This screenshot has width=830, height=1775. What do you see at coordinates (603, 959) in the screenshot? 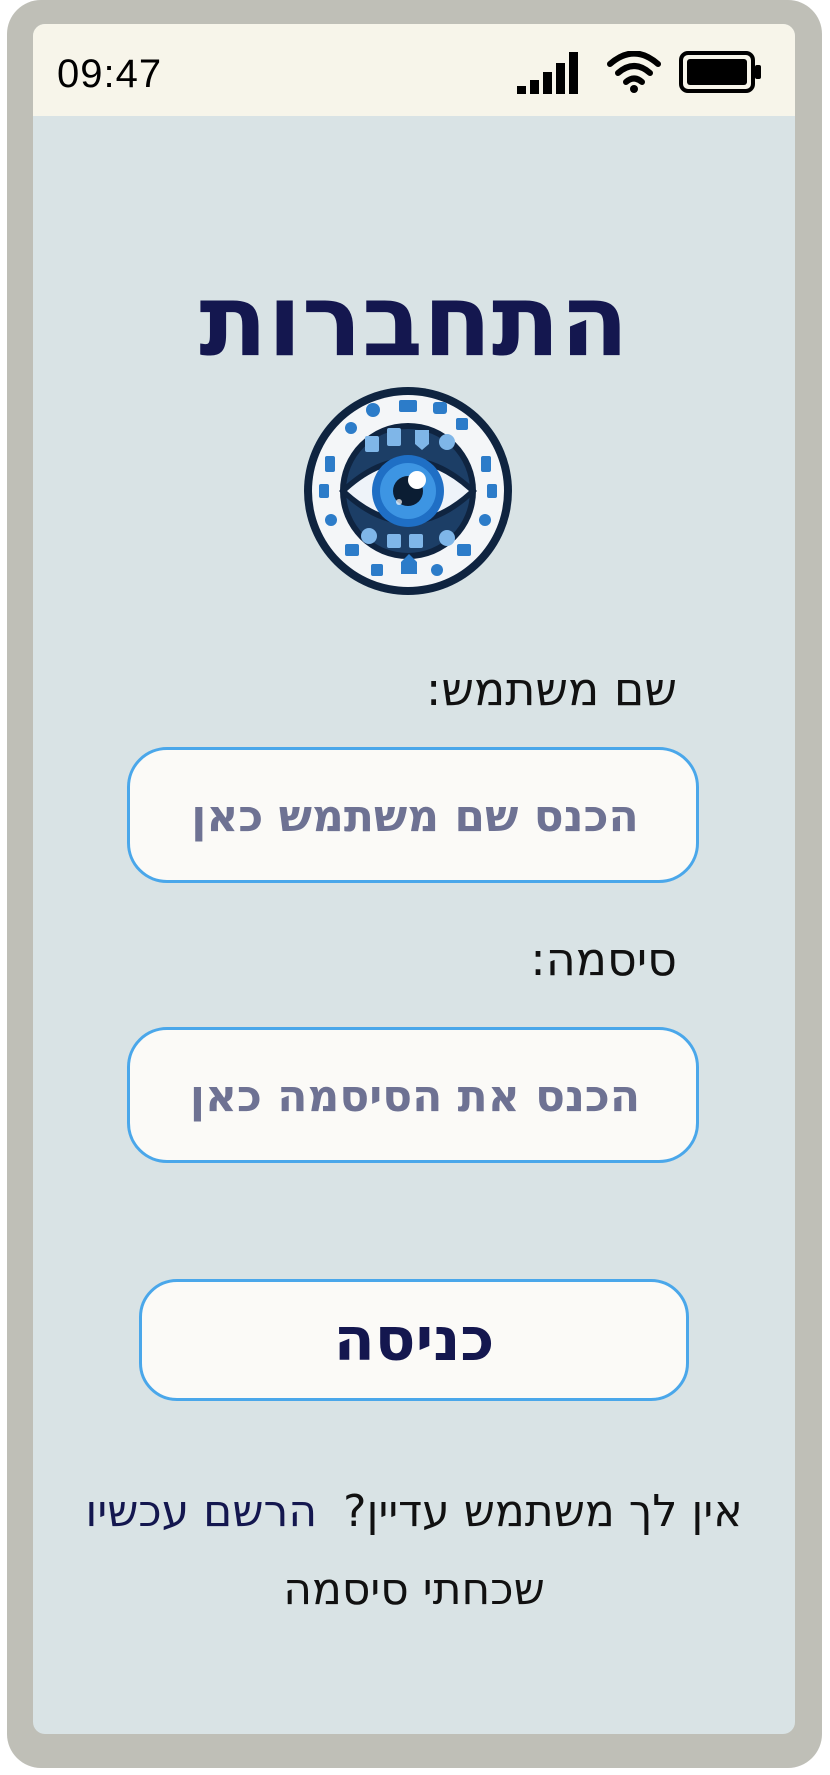
I see `password-label: סיסמה:` at bounding box center [603, 959].